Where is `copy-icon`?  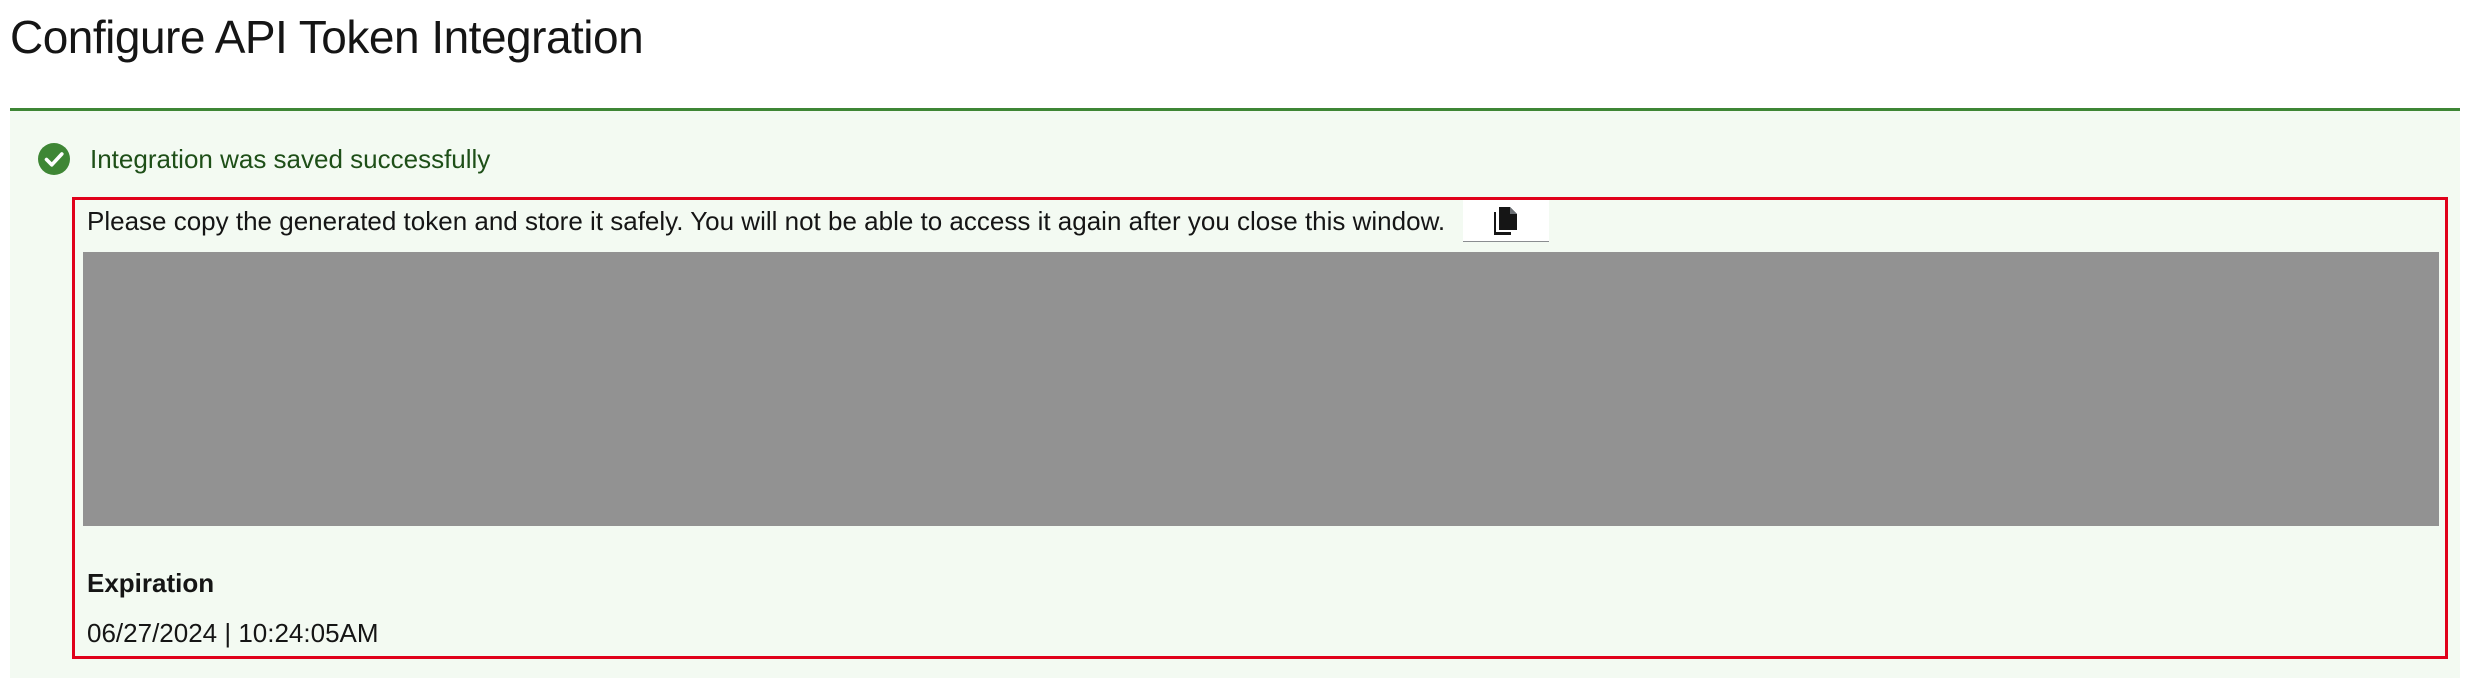
copy-icon is located at coordinates (1506, 221).